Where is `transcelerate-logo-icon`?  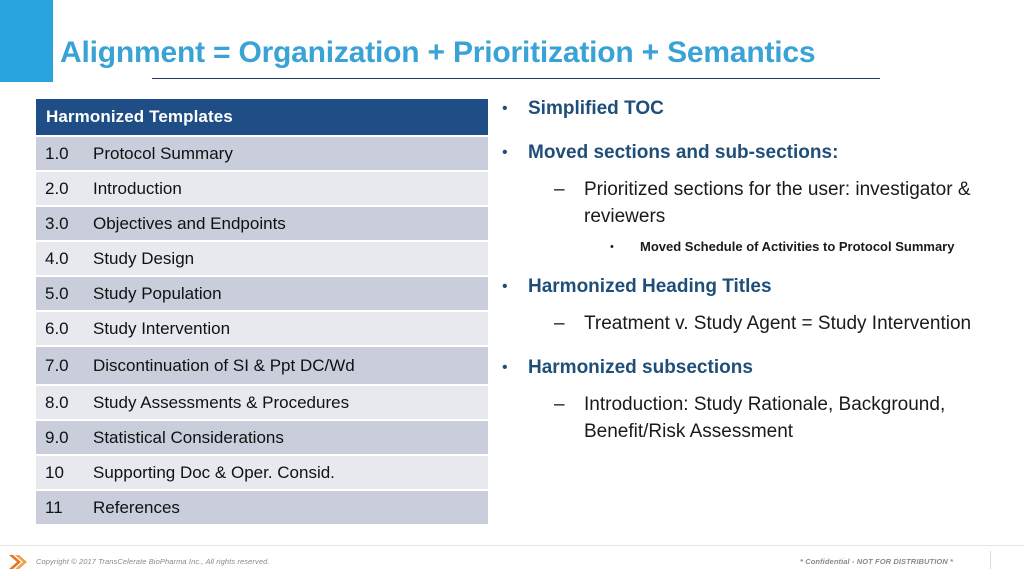 transcelerate-logo-icon is located at coordinates (18, 562).